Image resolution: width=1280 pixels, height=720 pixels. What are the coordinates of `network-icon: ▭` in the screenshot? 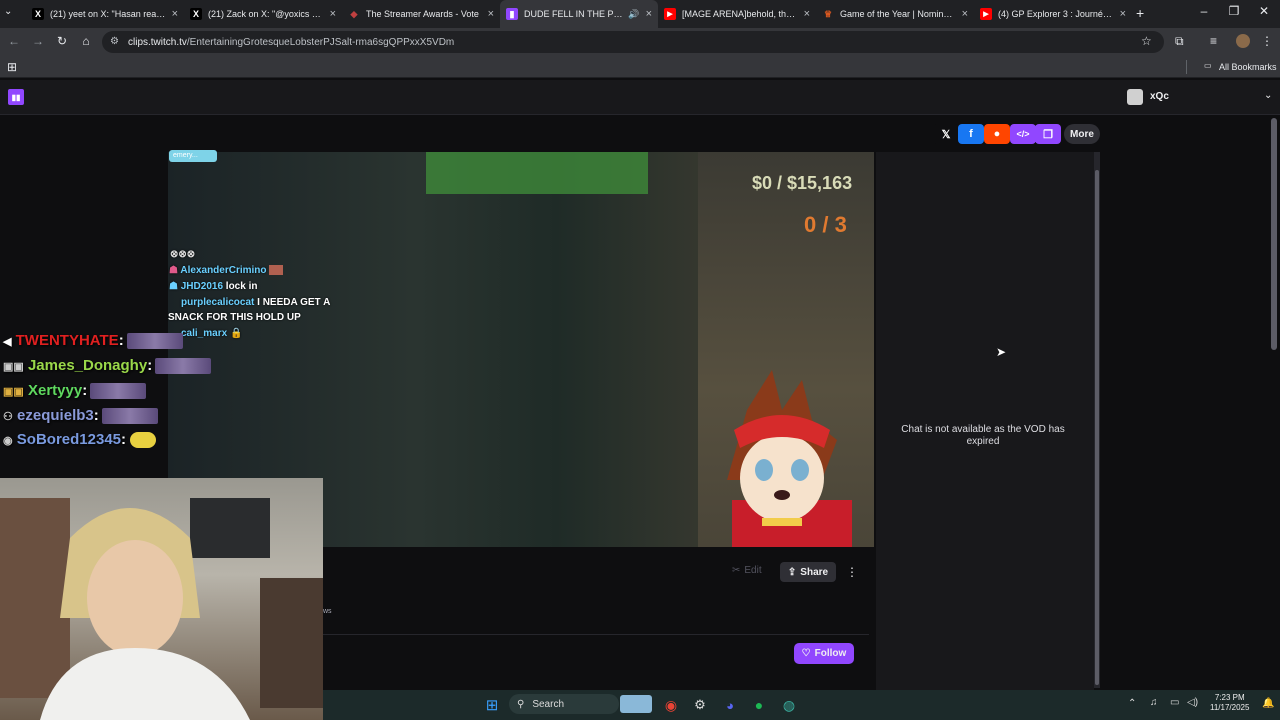 It's located at (1174, 702).